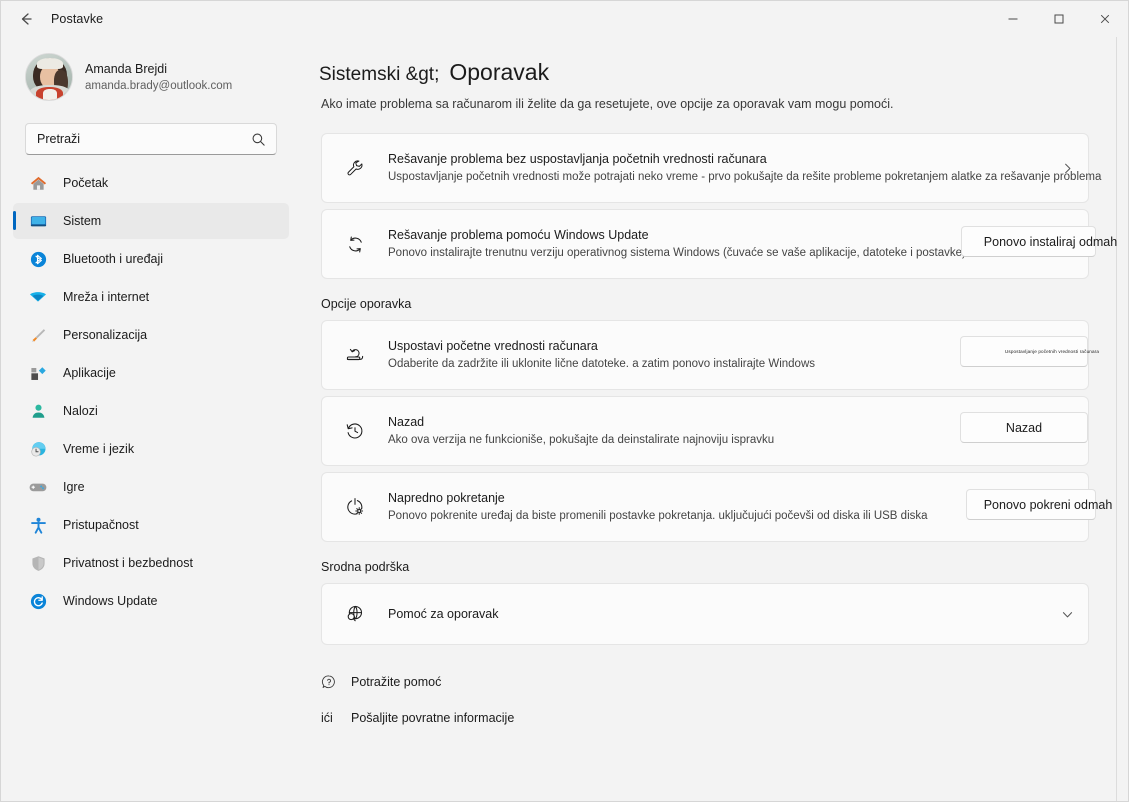 This screenshot has height=802, width=1129. What do you see at coordinates (38, 487) in the screenshot?
I see `gamepad-icon` at bounding box center [38, 487].